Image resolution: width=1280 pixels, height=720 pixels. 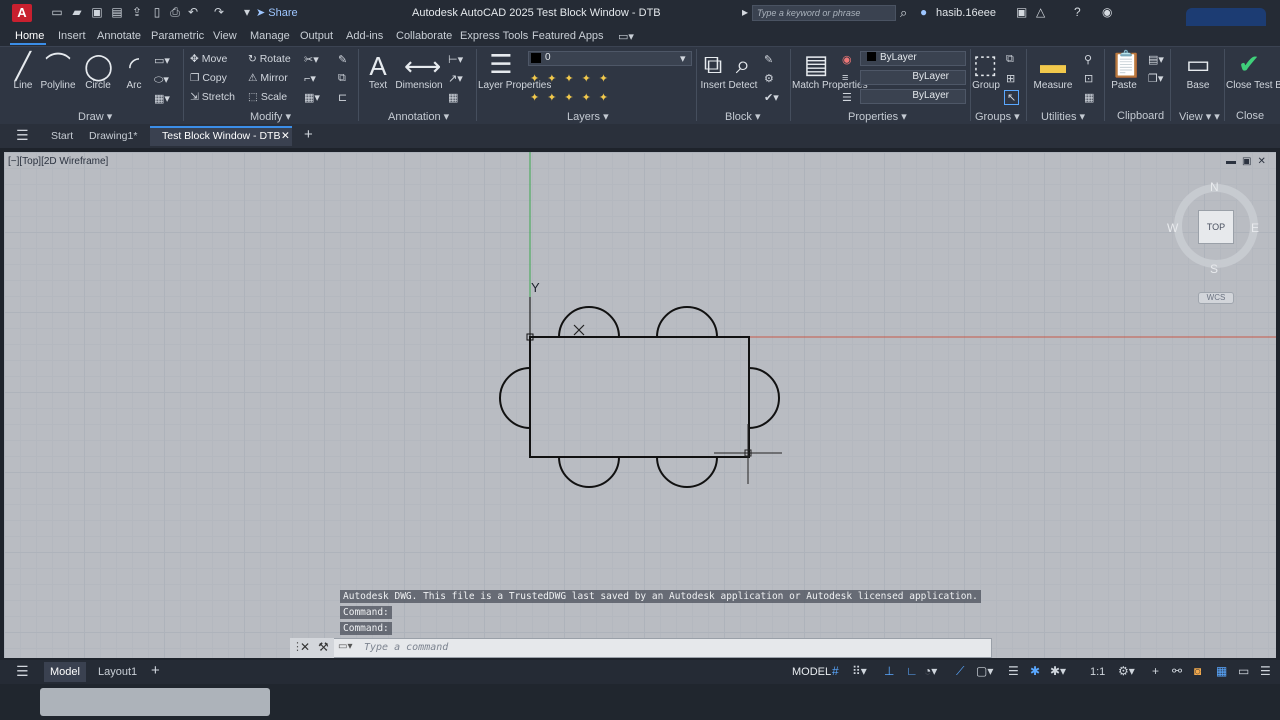 What do you see at coordinates (137, 12) in the screenshot?
I see `save-to-web-icon: ⇪` at bounding box center [137, 12].